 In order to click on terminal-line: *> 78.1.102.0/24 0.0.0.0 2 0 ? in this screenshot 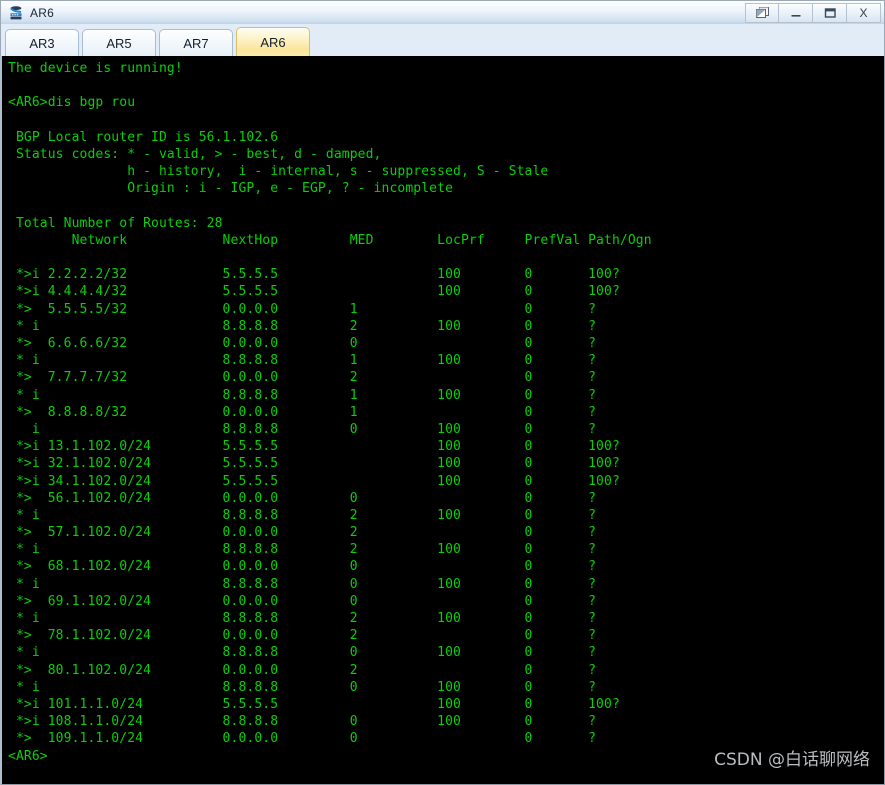, I will do `click(302, 636)`.